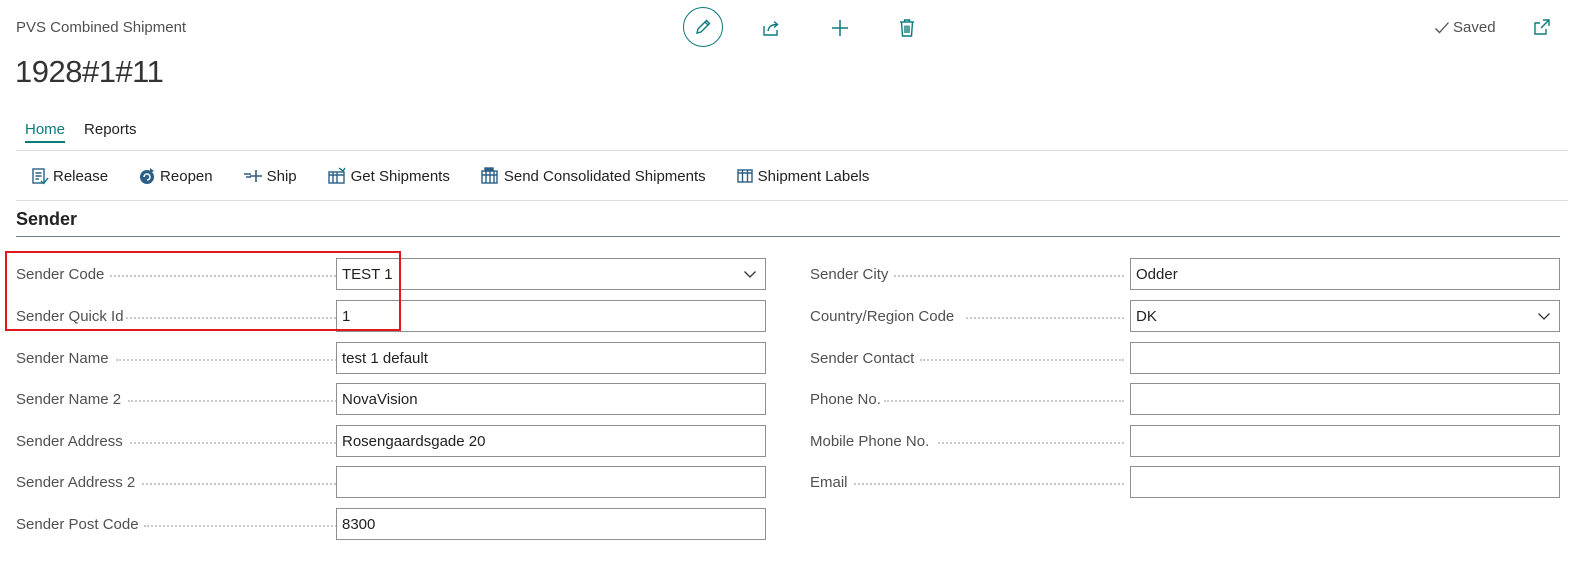 This screenshot has width=1576, height=570. What do you see at coordinates (40, 176) in the screenshot?
I see `release-icon` at bounding box center [40, 176].